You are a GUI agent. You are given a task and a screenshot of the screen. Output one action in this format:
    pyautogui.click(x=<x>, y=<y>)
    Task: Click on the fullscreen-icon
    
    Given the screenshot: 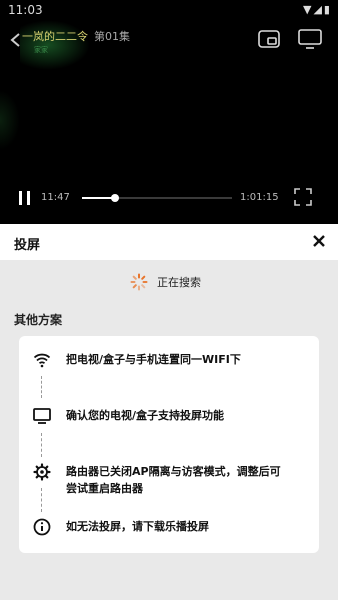 What is the action you would take?
    pyautogui.click(x=303, y=197)
    